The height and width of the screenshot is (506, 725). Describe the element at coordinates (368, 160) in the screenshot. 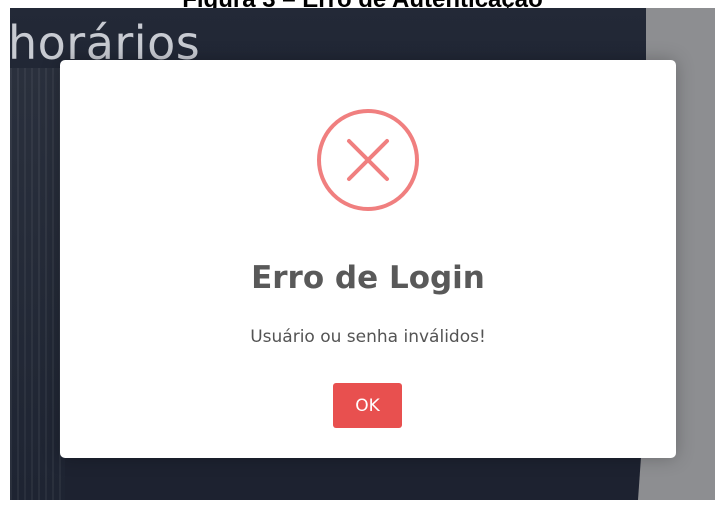

I see `error-x-icon` at that location.